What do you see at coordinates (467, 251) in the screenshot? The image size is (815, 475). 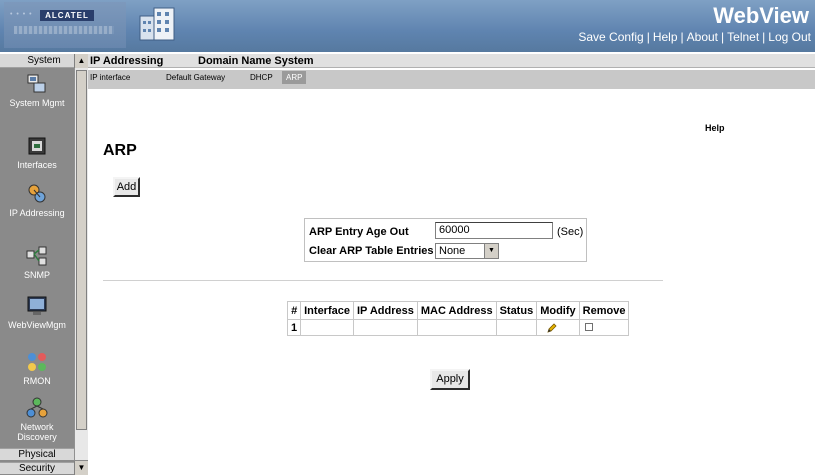 I see `clear-entries-select: None ▼` at bounding box center [467, 251].